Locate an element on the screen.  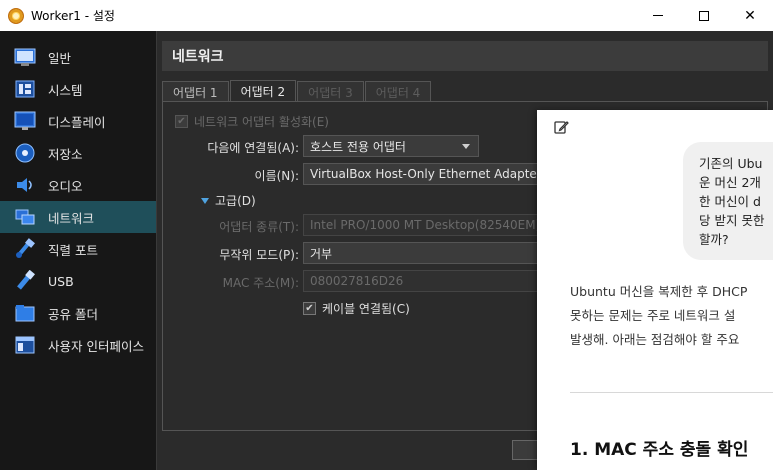
tab-adapter-4: 어댑터 4 is located at coordinates (398, 91).